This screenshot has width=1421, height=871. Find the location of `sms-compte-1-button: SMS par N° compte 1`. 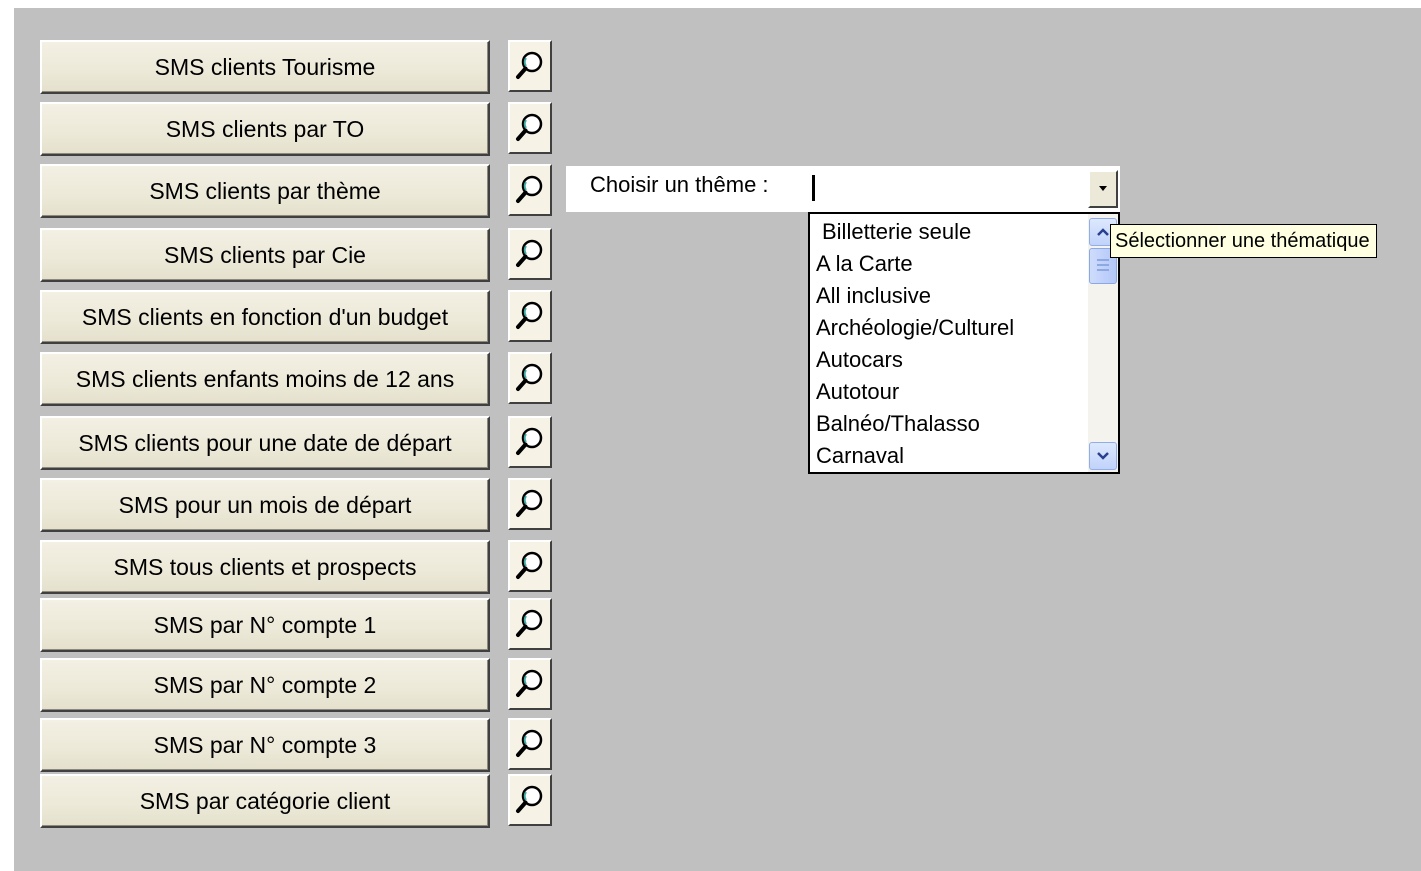

sms-compte-1-button: SMS par N° compte 1 is located at coordinates (265, 625).